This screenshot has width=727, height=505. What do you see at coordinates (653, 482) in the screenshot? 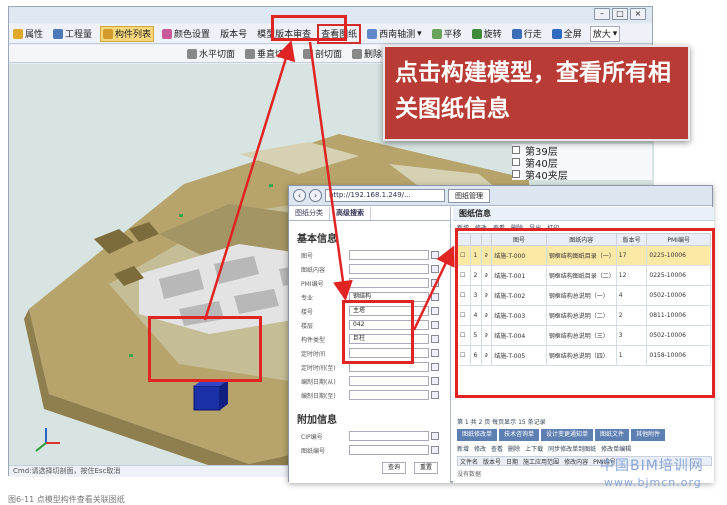
I see `watermark-url: www.bjmcn.org` at bounding box center [653, 482].